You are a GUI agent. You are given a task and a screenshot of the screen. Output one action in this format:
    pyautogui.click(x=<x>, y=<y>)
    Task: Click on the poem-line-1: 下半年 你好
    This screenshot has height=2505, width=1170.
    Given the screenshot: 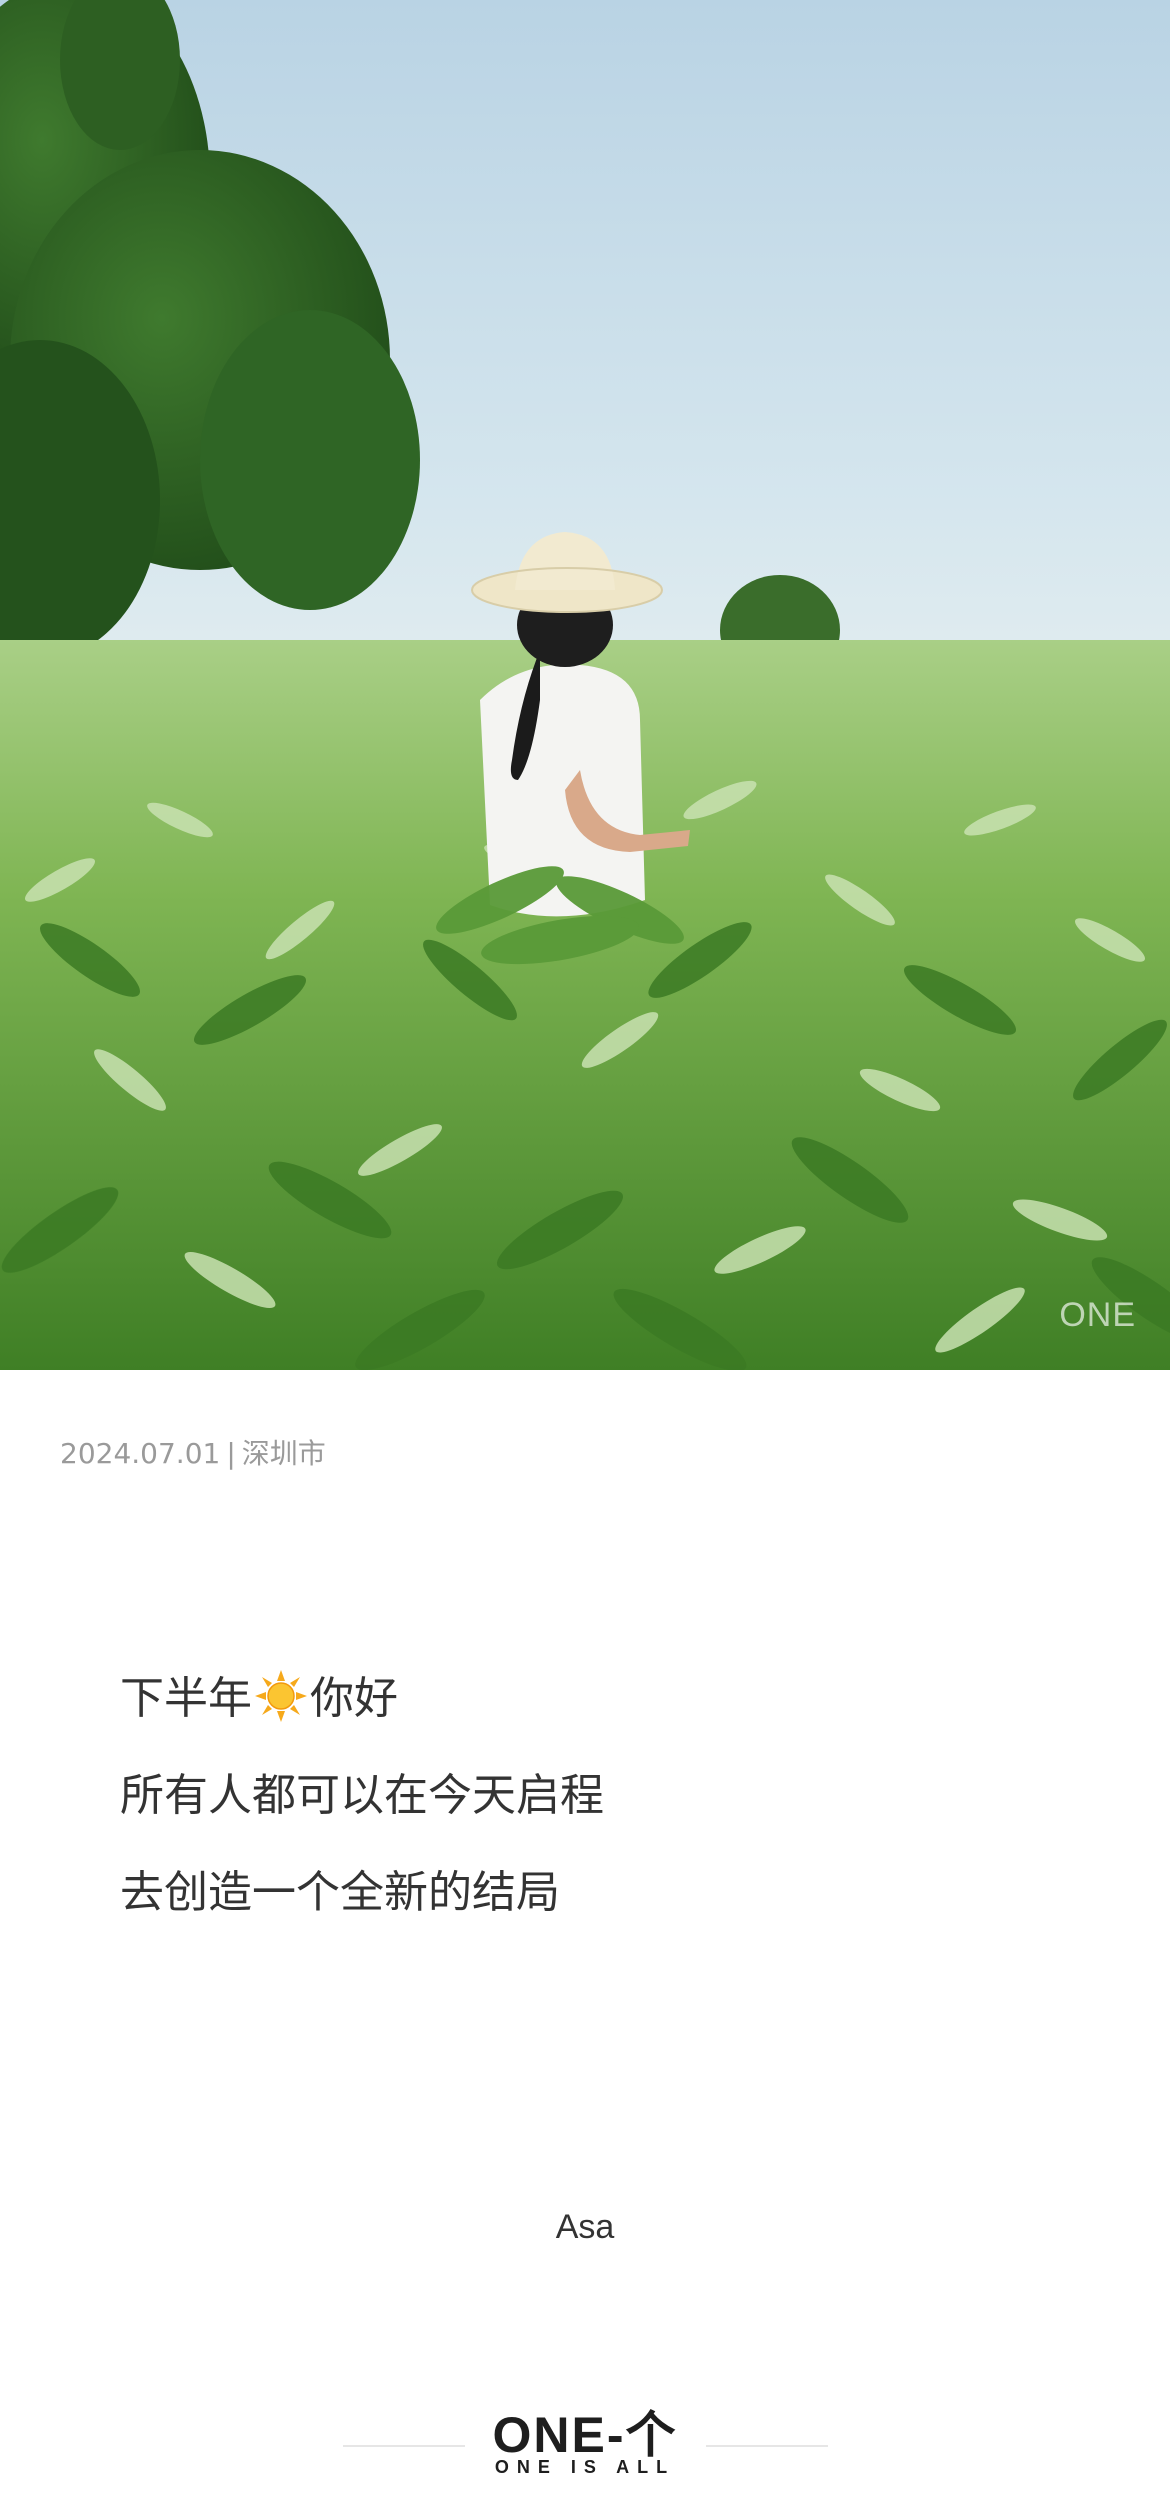 What is the action you would take?
    pyautogui.click(x=362, y=1698)
    